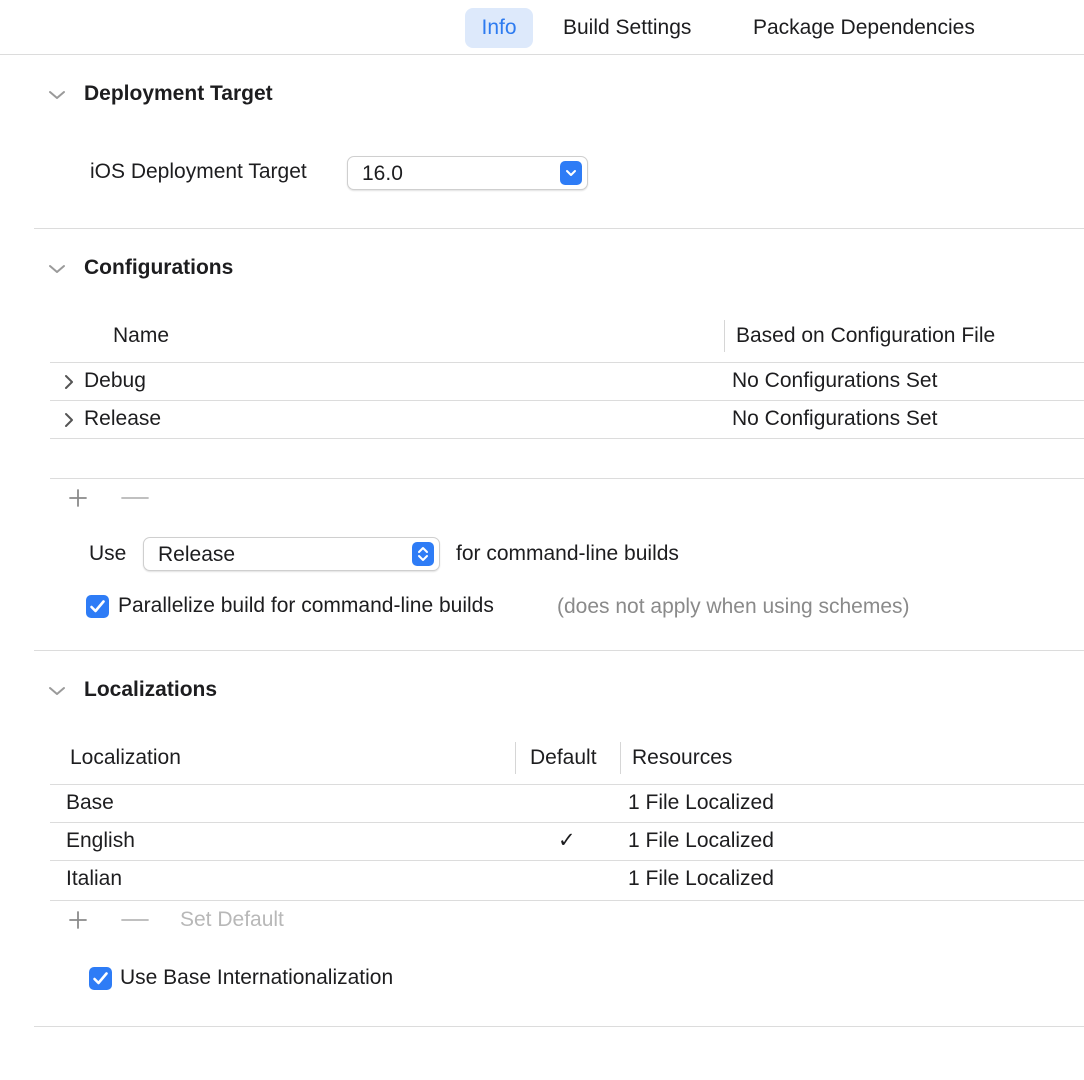 This screenshot has width=1084, height=1080. What do you see at coordinates (159, 267) in the screenshot?
I see `section-title-configurations: Configurations` at bounding box center [159, 267].